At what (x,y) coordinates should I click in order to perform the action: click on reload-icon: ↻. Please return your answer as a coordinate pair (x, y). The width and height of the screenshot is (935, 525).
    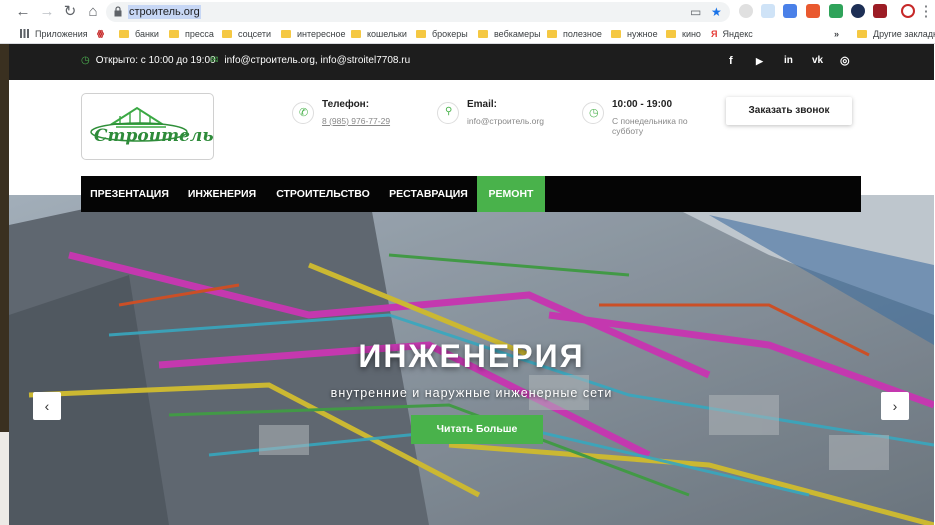
    Looking at the image, I should click on (70, 12).